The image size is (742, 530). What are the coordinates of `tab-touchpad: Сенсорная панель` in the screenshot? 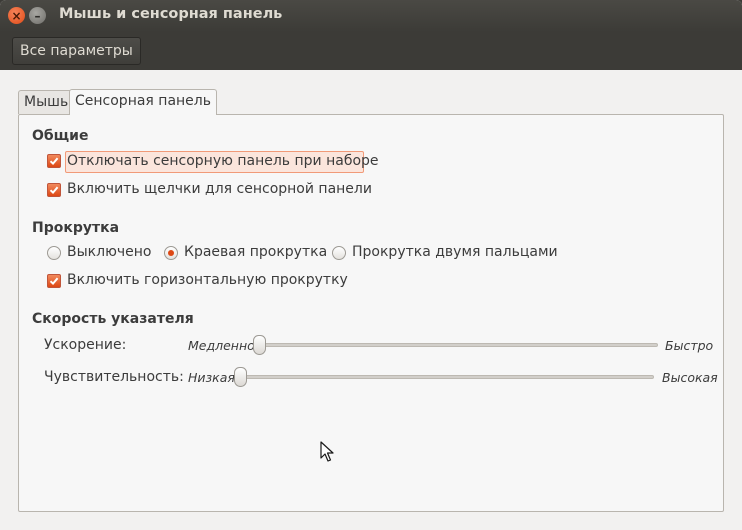 It's located at (143, 102).